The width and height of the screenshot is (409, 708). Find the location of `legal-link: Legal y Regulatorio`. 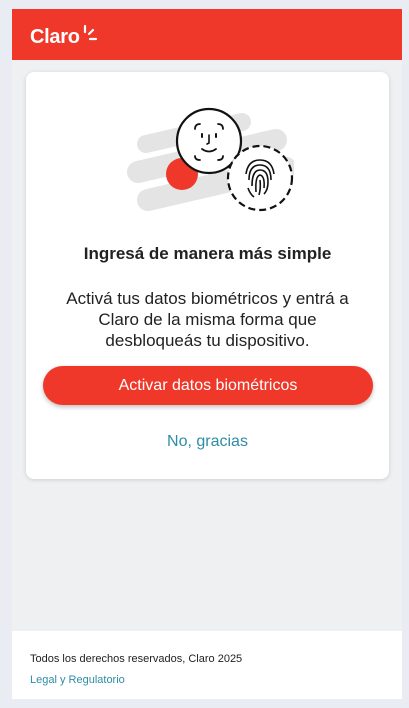

legal-link: Legal y Regulatorio is located at coordinates (77, 680).